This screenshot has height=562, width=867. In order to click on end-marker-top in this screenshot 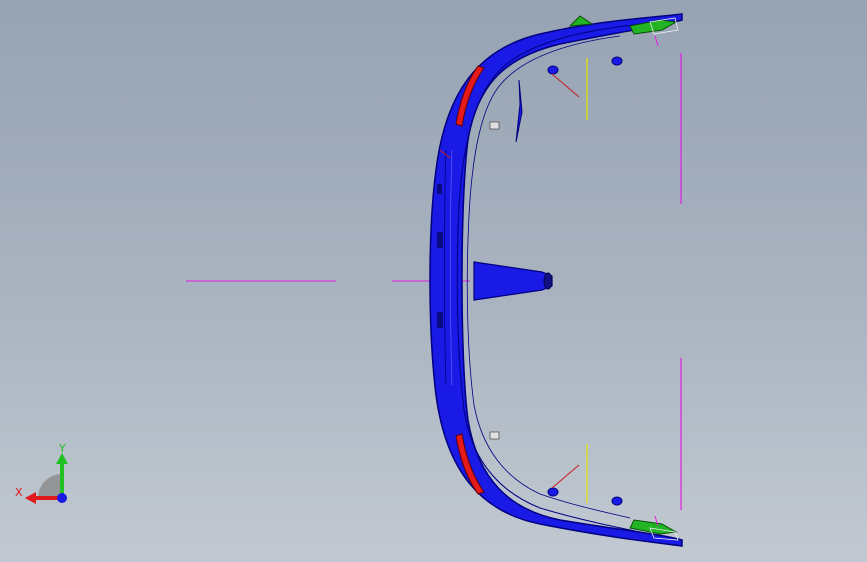, I will do `click(656, 41)`.